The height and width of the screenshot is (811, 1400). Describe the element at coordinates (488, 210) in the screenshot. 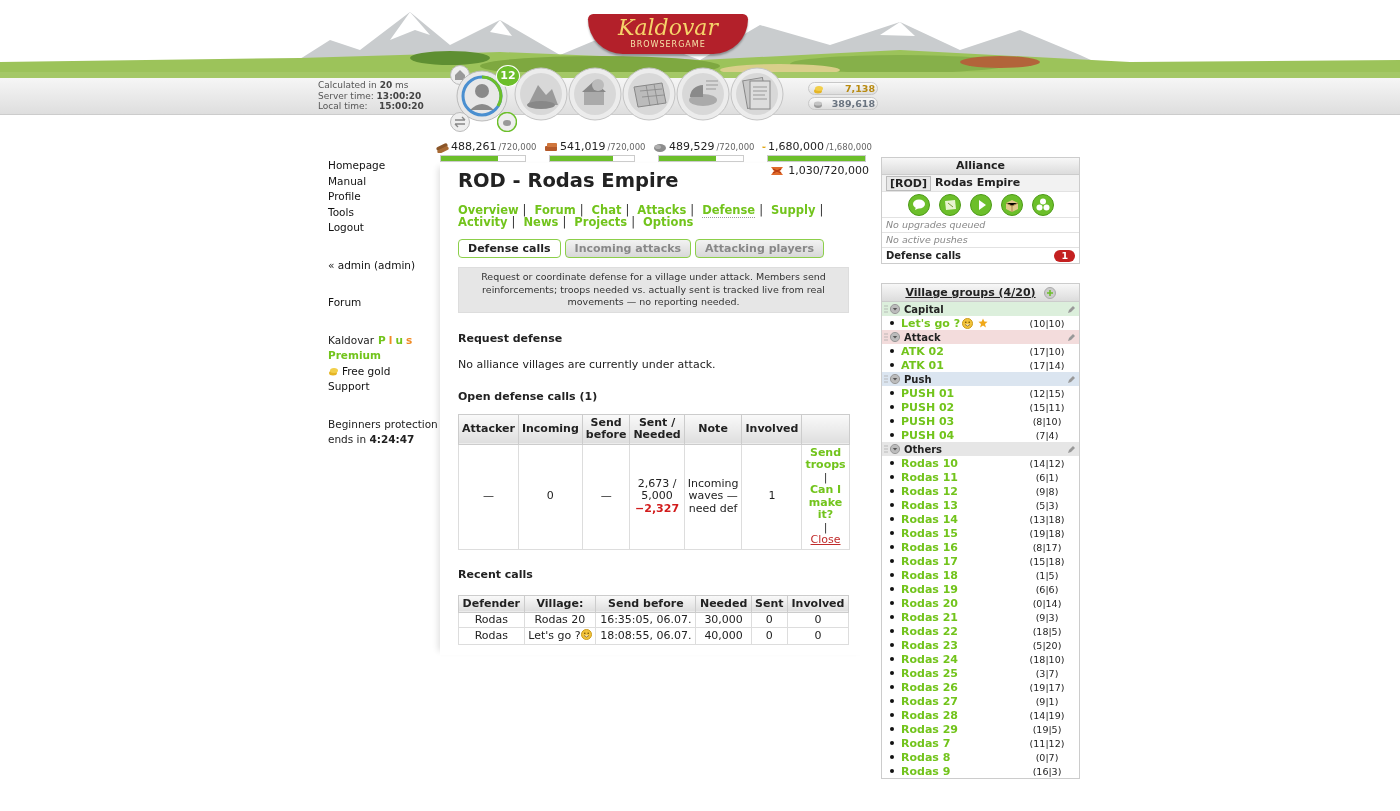

I see `nav-link: Overview` at that location.